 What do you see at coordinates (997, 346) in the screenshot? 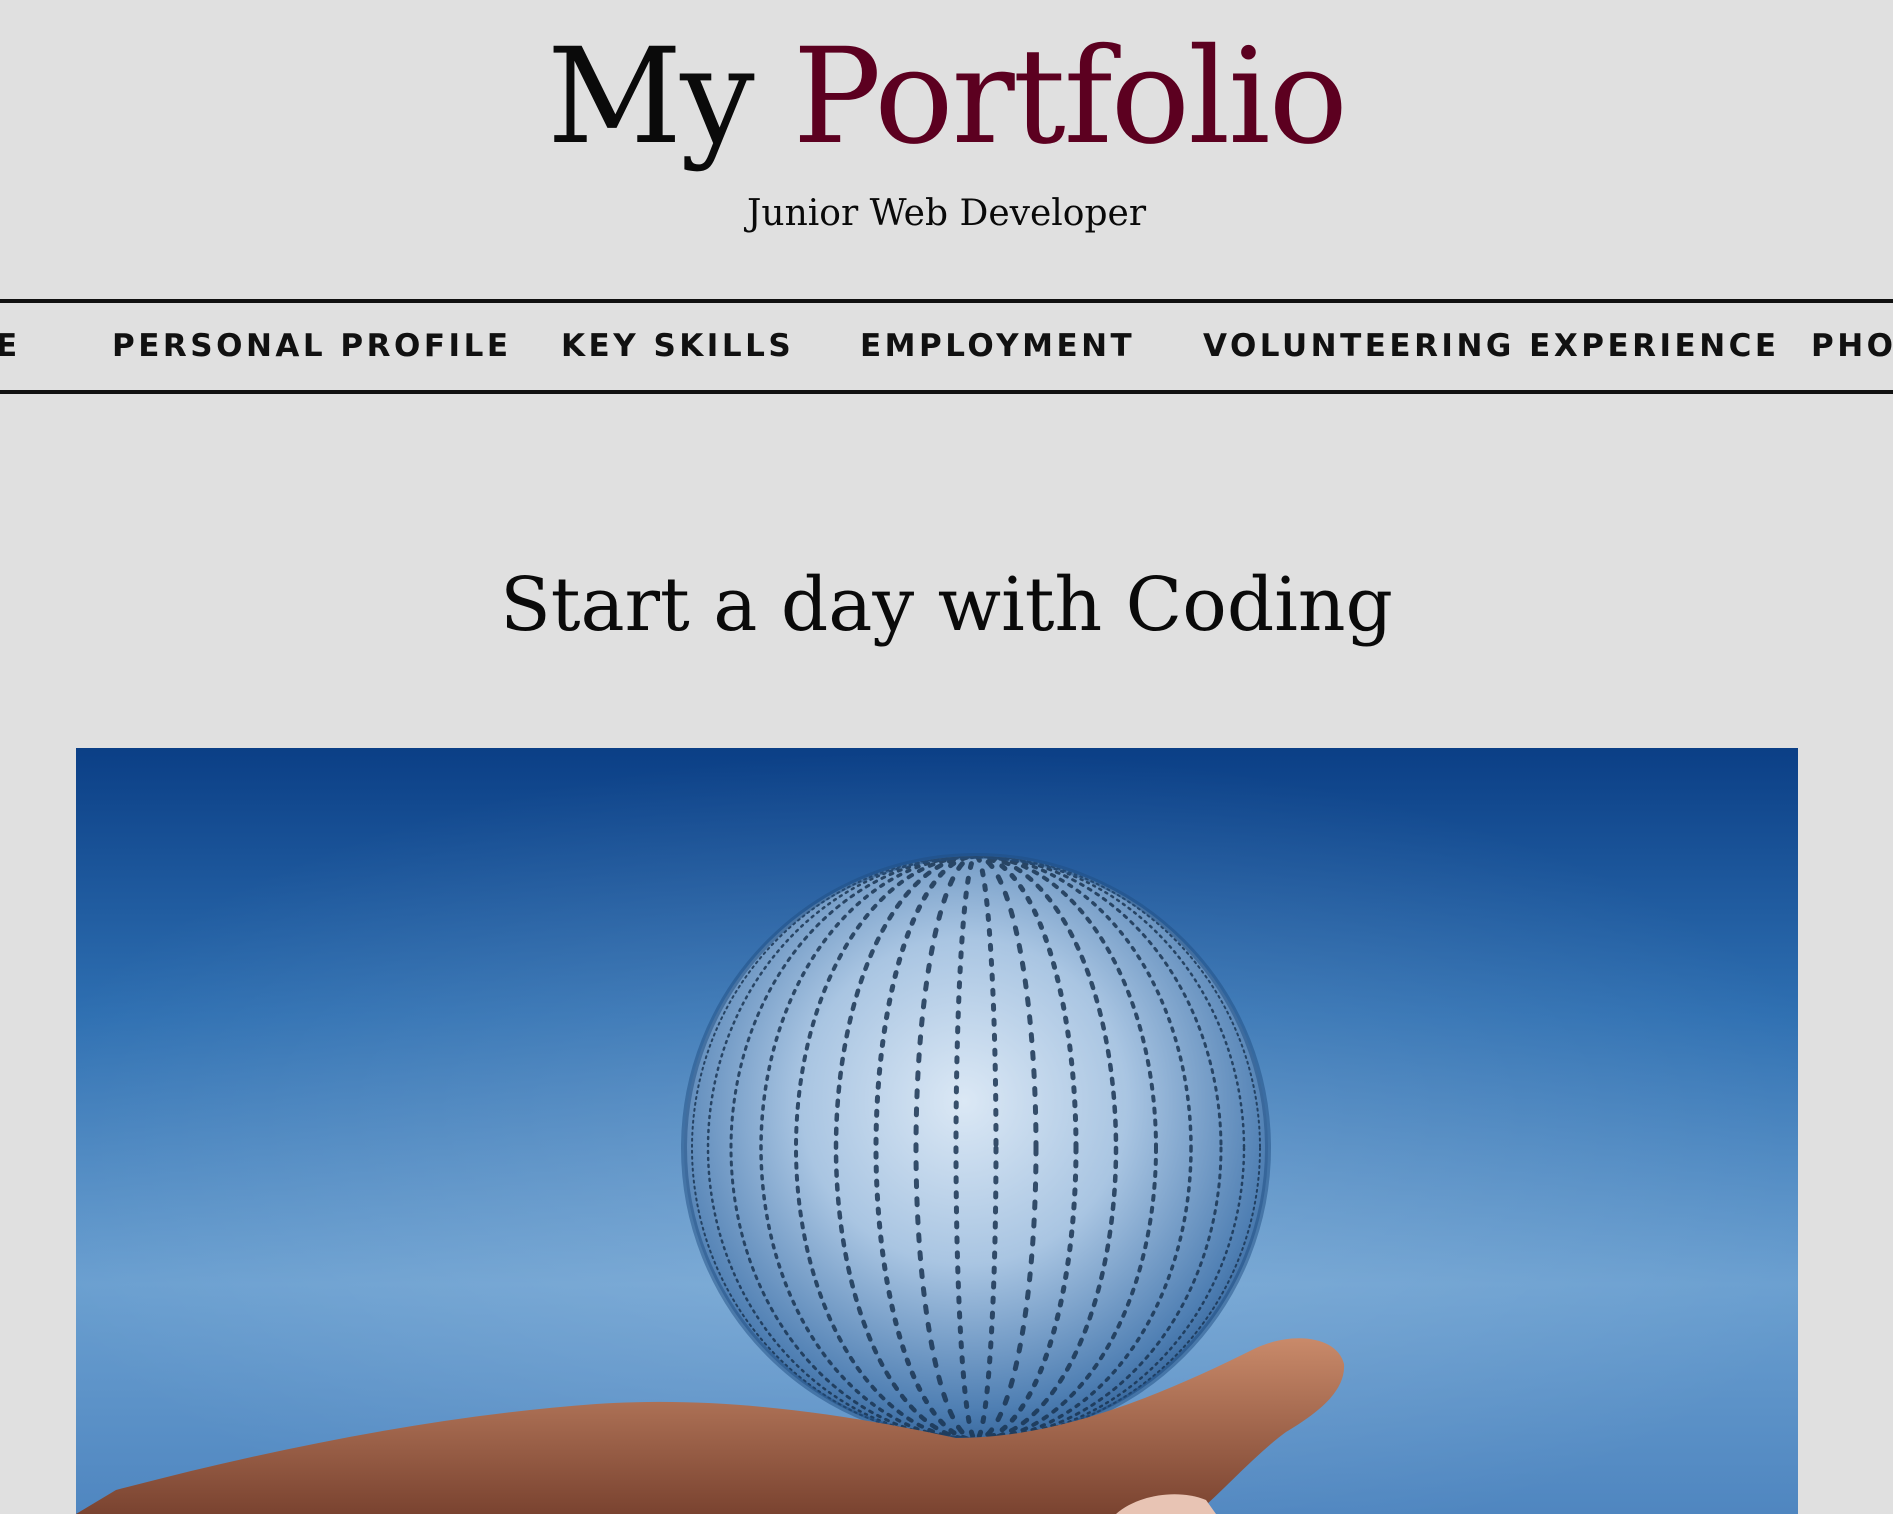
I see `nav-item-employment: EMPLOYMENT` at bounding box center [997, 346].